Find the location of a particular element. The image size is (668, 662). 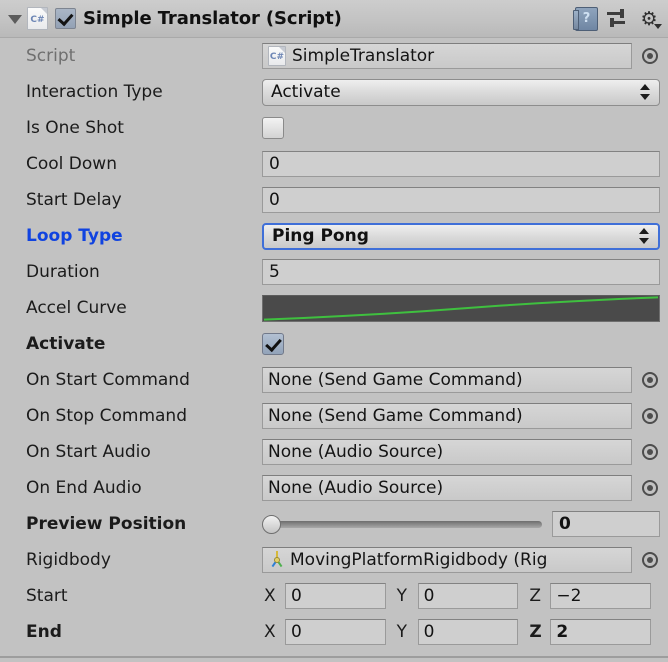

start-y-input: 0 is located at coordinates (468, 596).